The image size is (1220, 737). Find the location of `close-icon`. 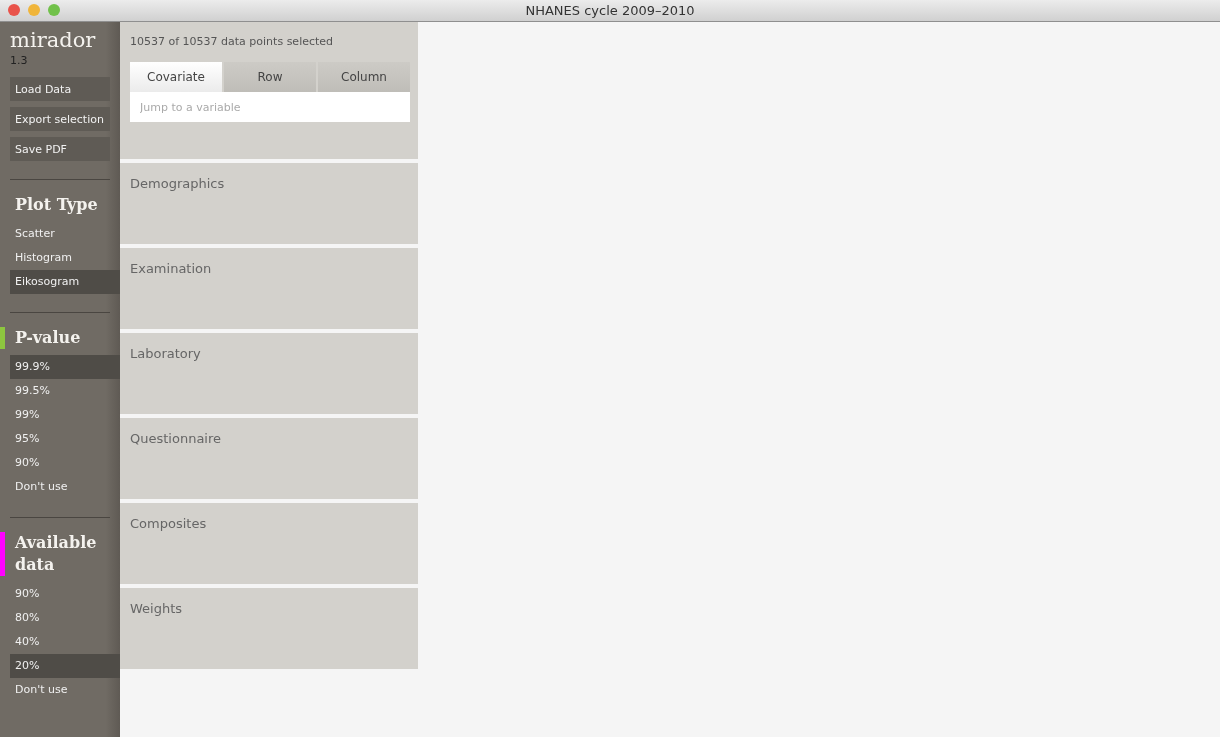

close-icon is located at coordinates (14, 10).